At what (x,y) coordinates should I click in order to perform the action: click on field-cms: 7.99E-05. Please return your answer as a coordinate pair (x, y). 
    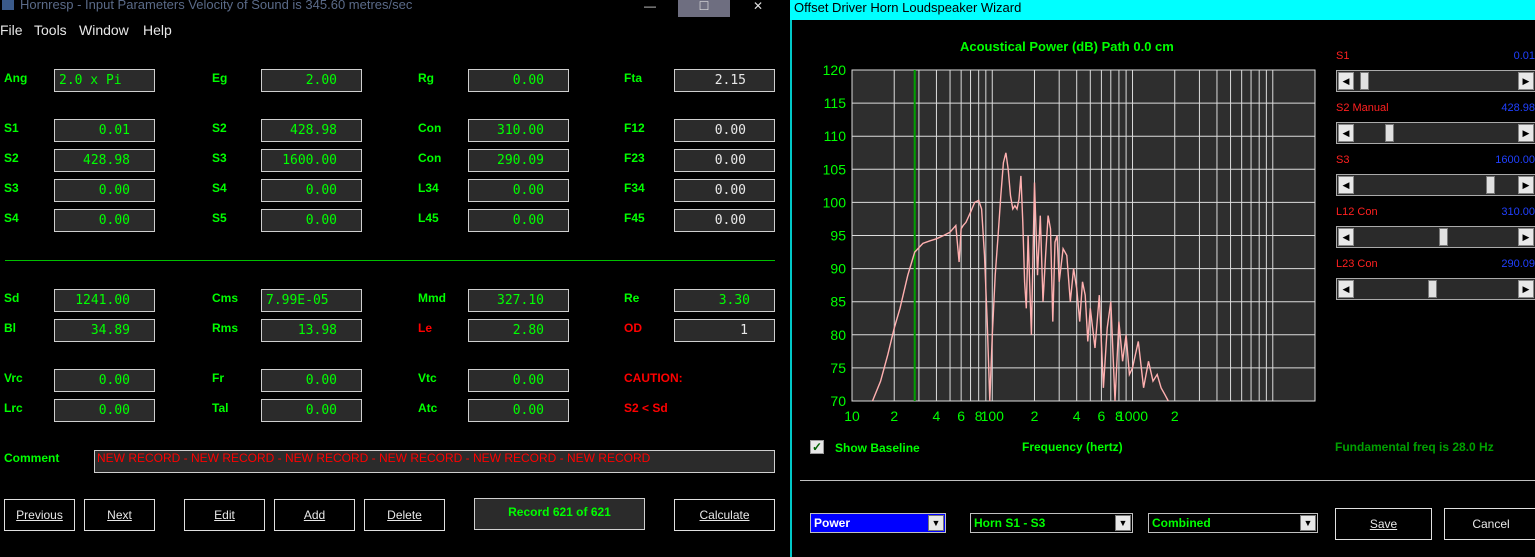
    Looking at the image, I should click on (311, 300).